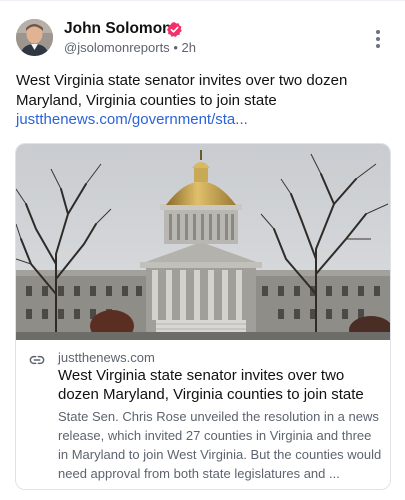 This screenshot has height=500, width=405. I want to click on post-meta: @jsolomonreports • 2h, so click(130, 48).